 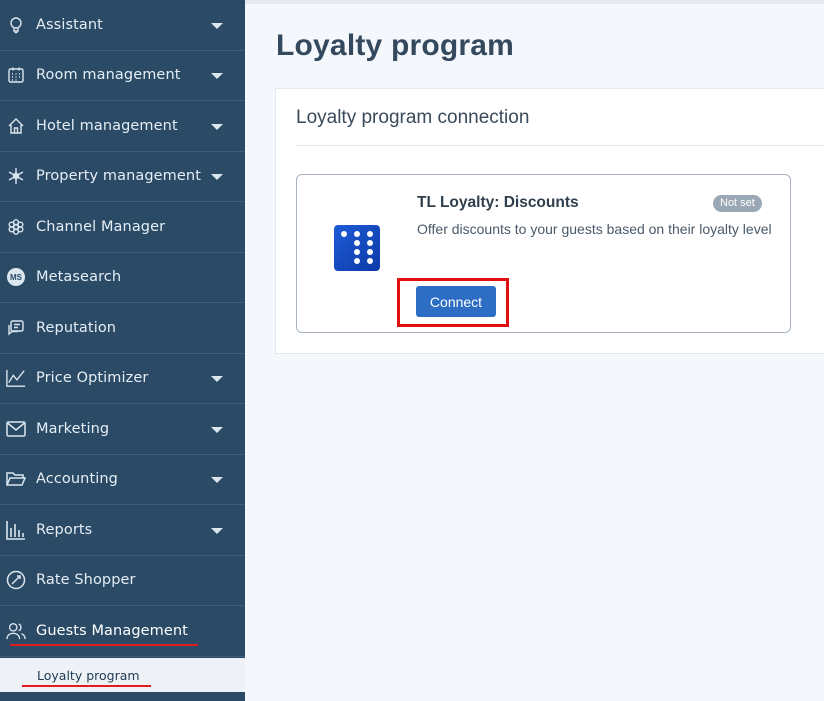 I want to click on sidebar-item-property-management: Property management, so click(x=122, y=177).